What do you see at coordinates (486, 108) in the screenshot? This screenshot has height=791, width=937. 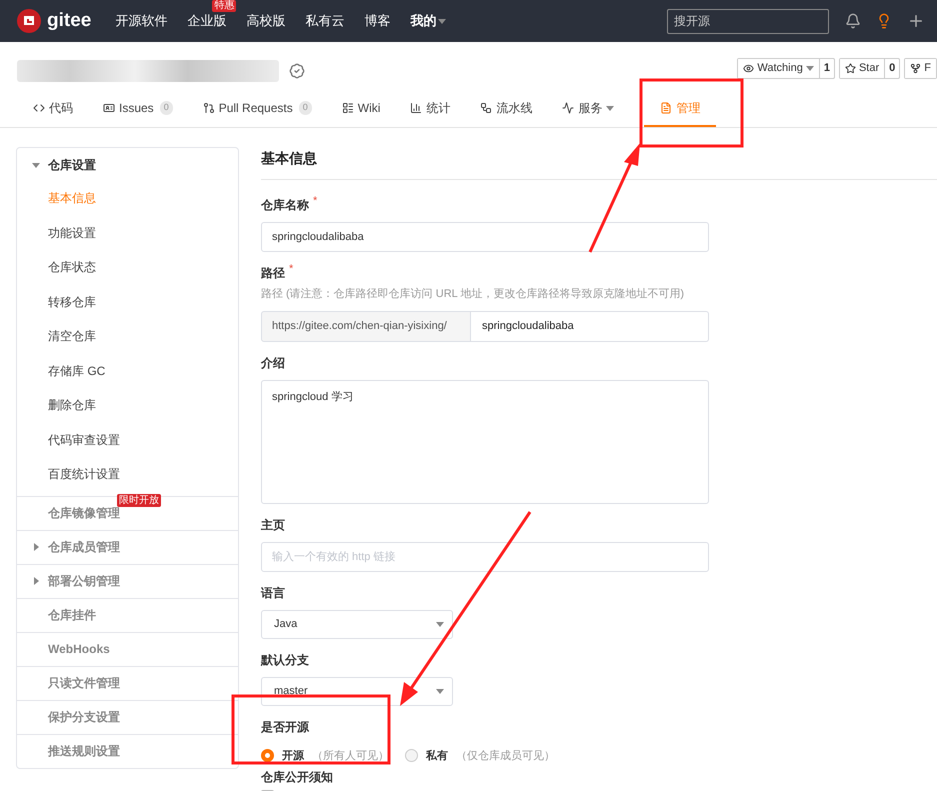 I see `workflow-icon` at bounding box center [486, 108].